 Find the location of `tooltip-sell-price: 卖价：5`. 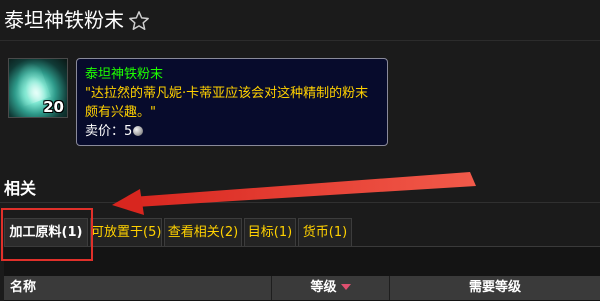

tooltip-sell-price: 卖价：5 is located at coordinates (232, 131).